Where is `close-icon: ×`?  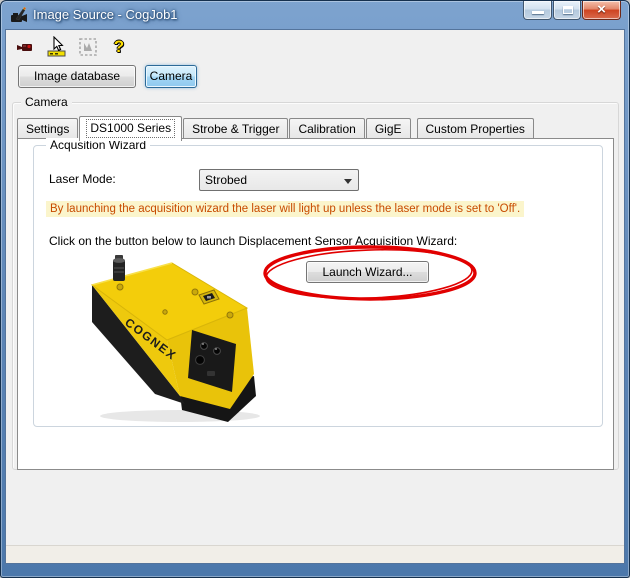 close-icon: × is located at coordinates (601, 9).